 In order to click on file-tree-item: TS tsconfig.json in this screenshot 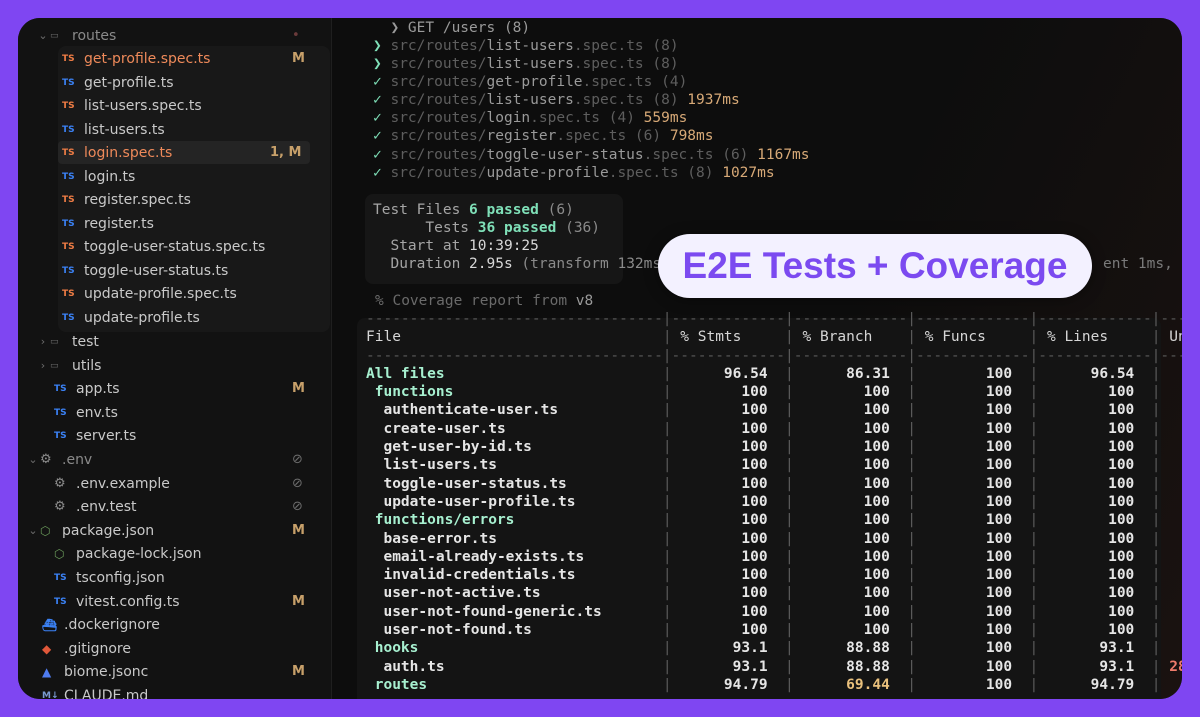, I will do `click(175, 577)`.